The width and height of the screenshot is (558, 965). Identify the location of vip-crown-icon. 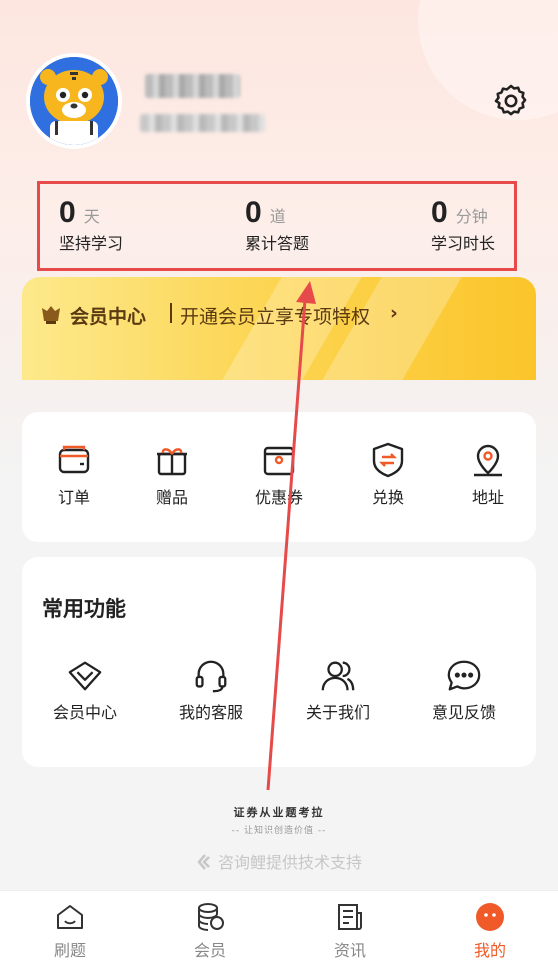
(51, 315).